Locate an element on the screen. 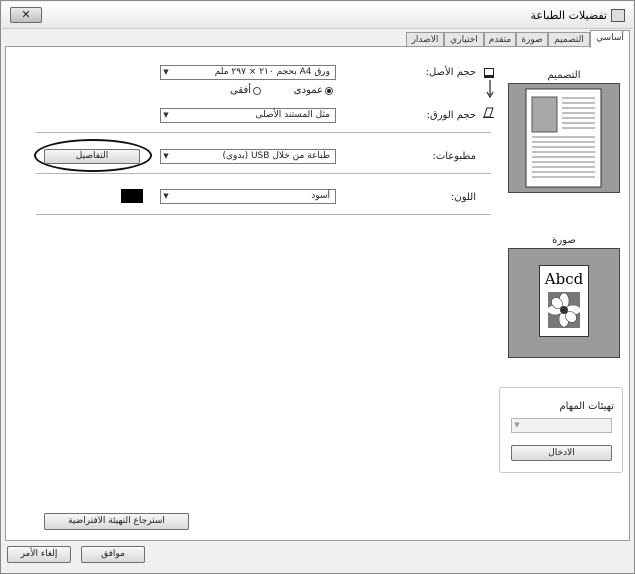  cancel-button: إلغاء الأمر is located at coordinates (39, 554).